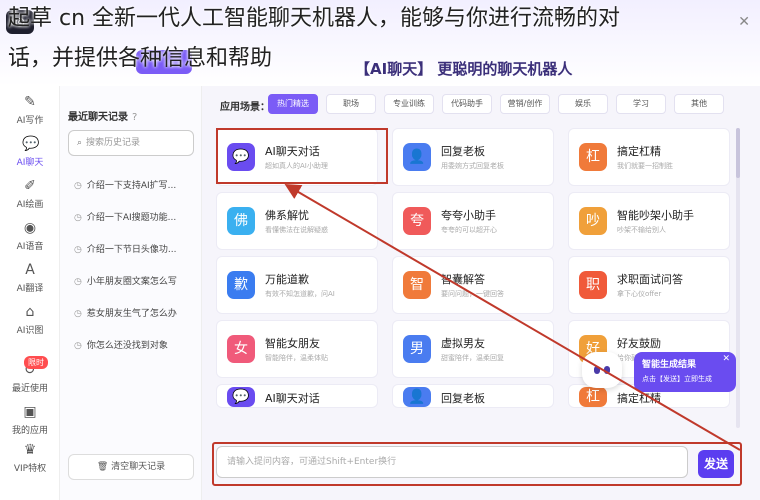 This screenshot has height=500, width=760. I want to click on scene-tab: 职场, so click(351, 104).